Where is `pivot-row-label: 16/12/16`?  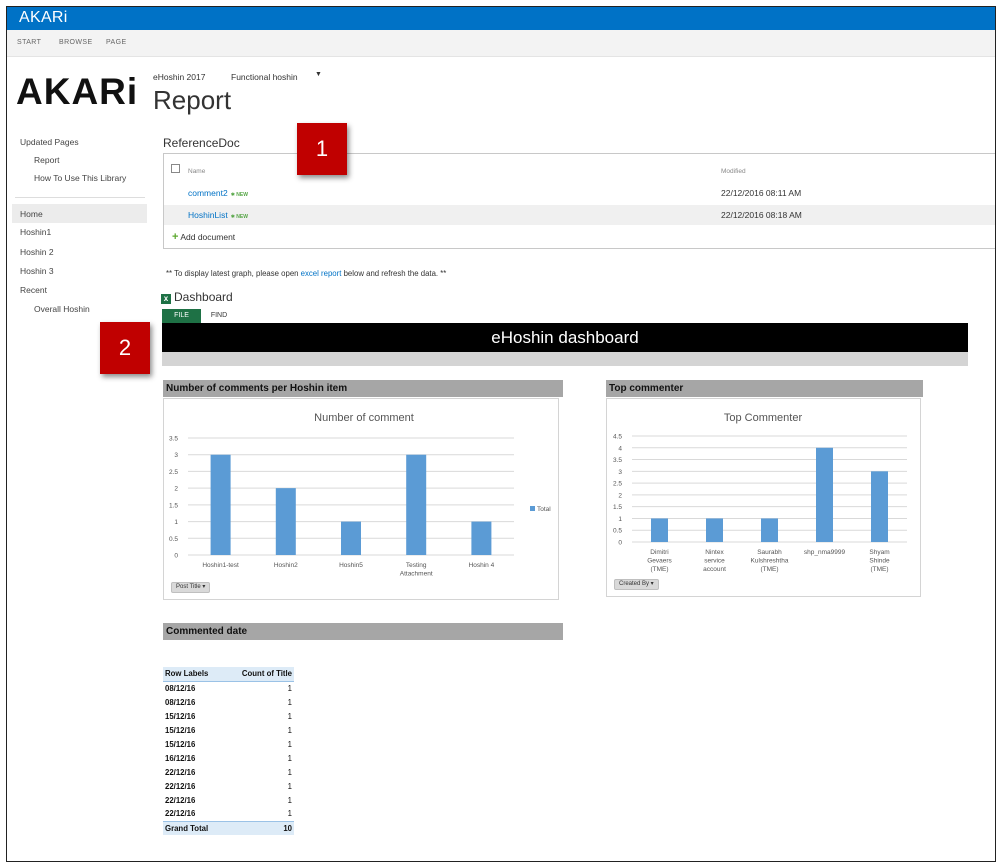 pivot-row-label: 16/12/16 is located at coordinates (180, 758).